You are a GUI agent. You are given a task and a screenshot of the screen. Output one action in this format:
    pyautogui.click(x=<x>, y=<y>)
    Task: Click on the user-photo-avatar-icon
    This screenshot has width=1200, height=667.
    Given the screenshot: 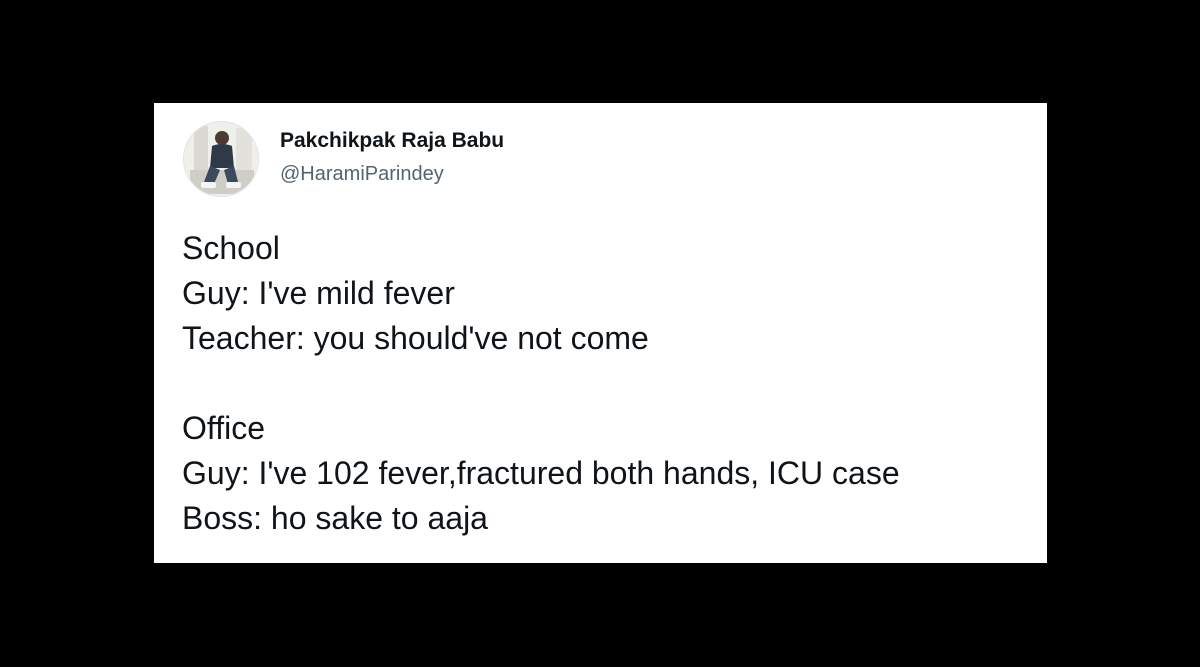 What is the action you would take?
    pyautogui.click(x=221, y=159)
    